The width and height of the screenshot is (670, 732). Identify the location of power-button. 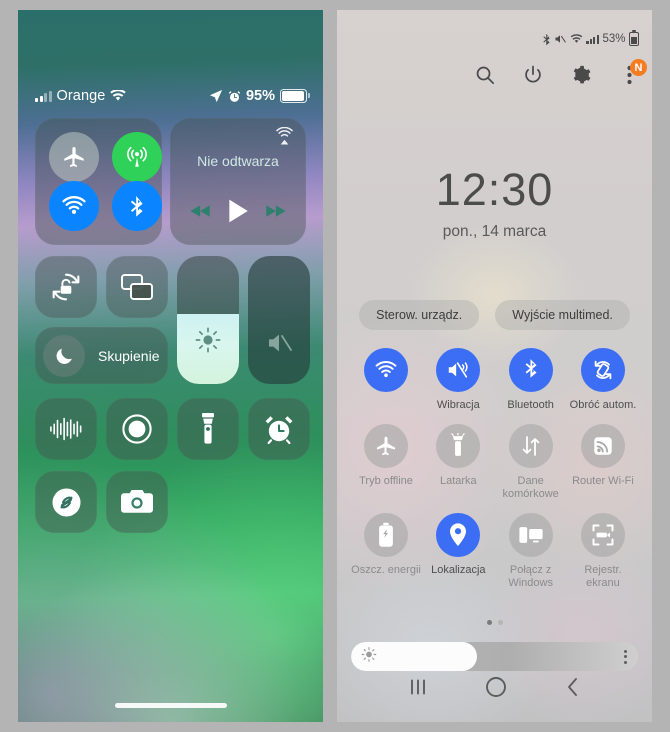
(533, 75).